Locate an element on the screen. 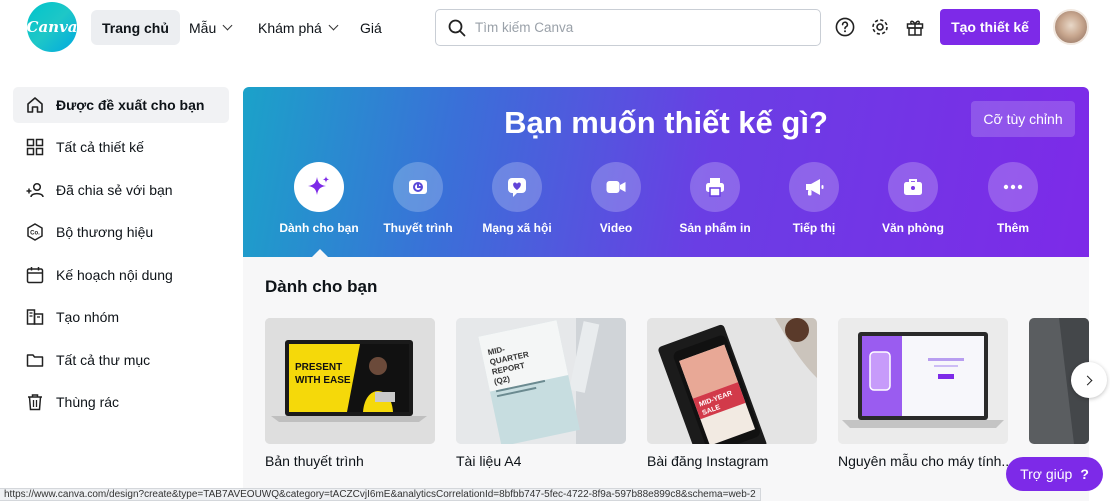  nav-templates: Mẫu is located at coordinates (210, 27).